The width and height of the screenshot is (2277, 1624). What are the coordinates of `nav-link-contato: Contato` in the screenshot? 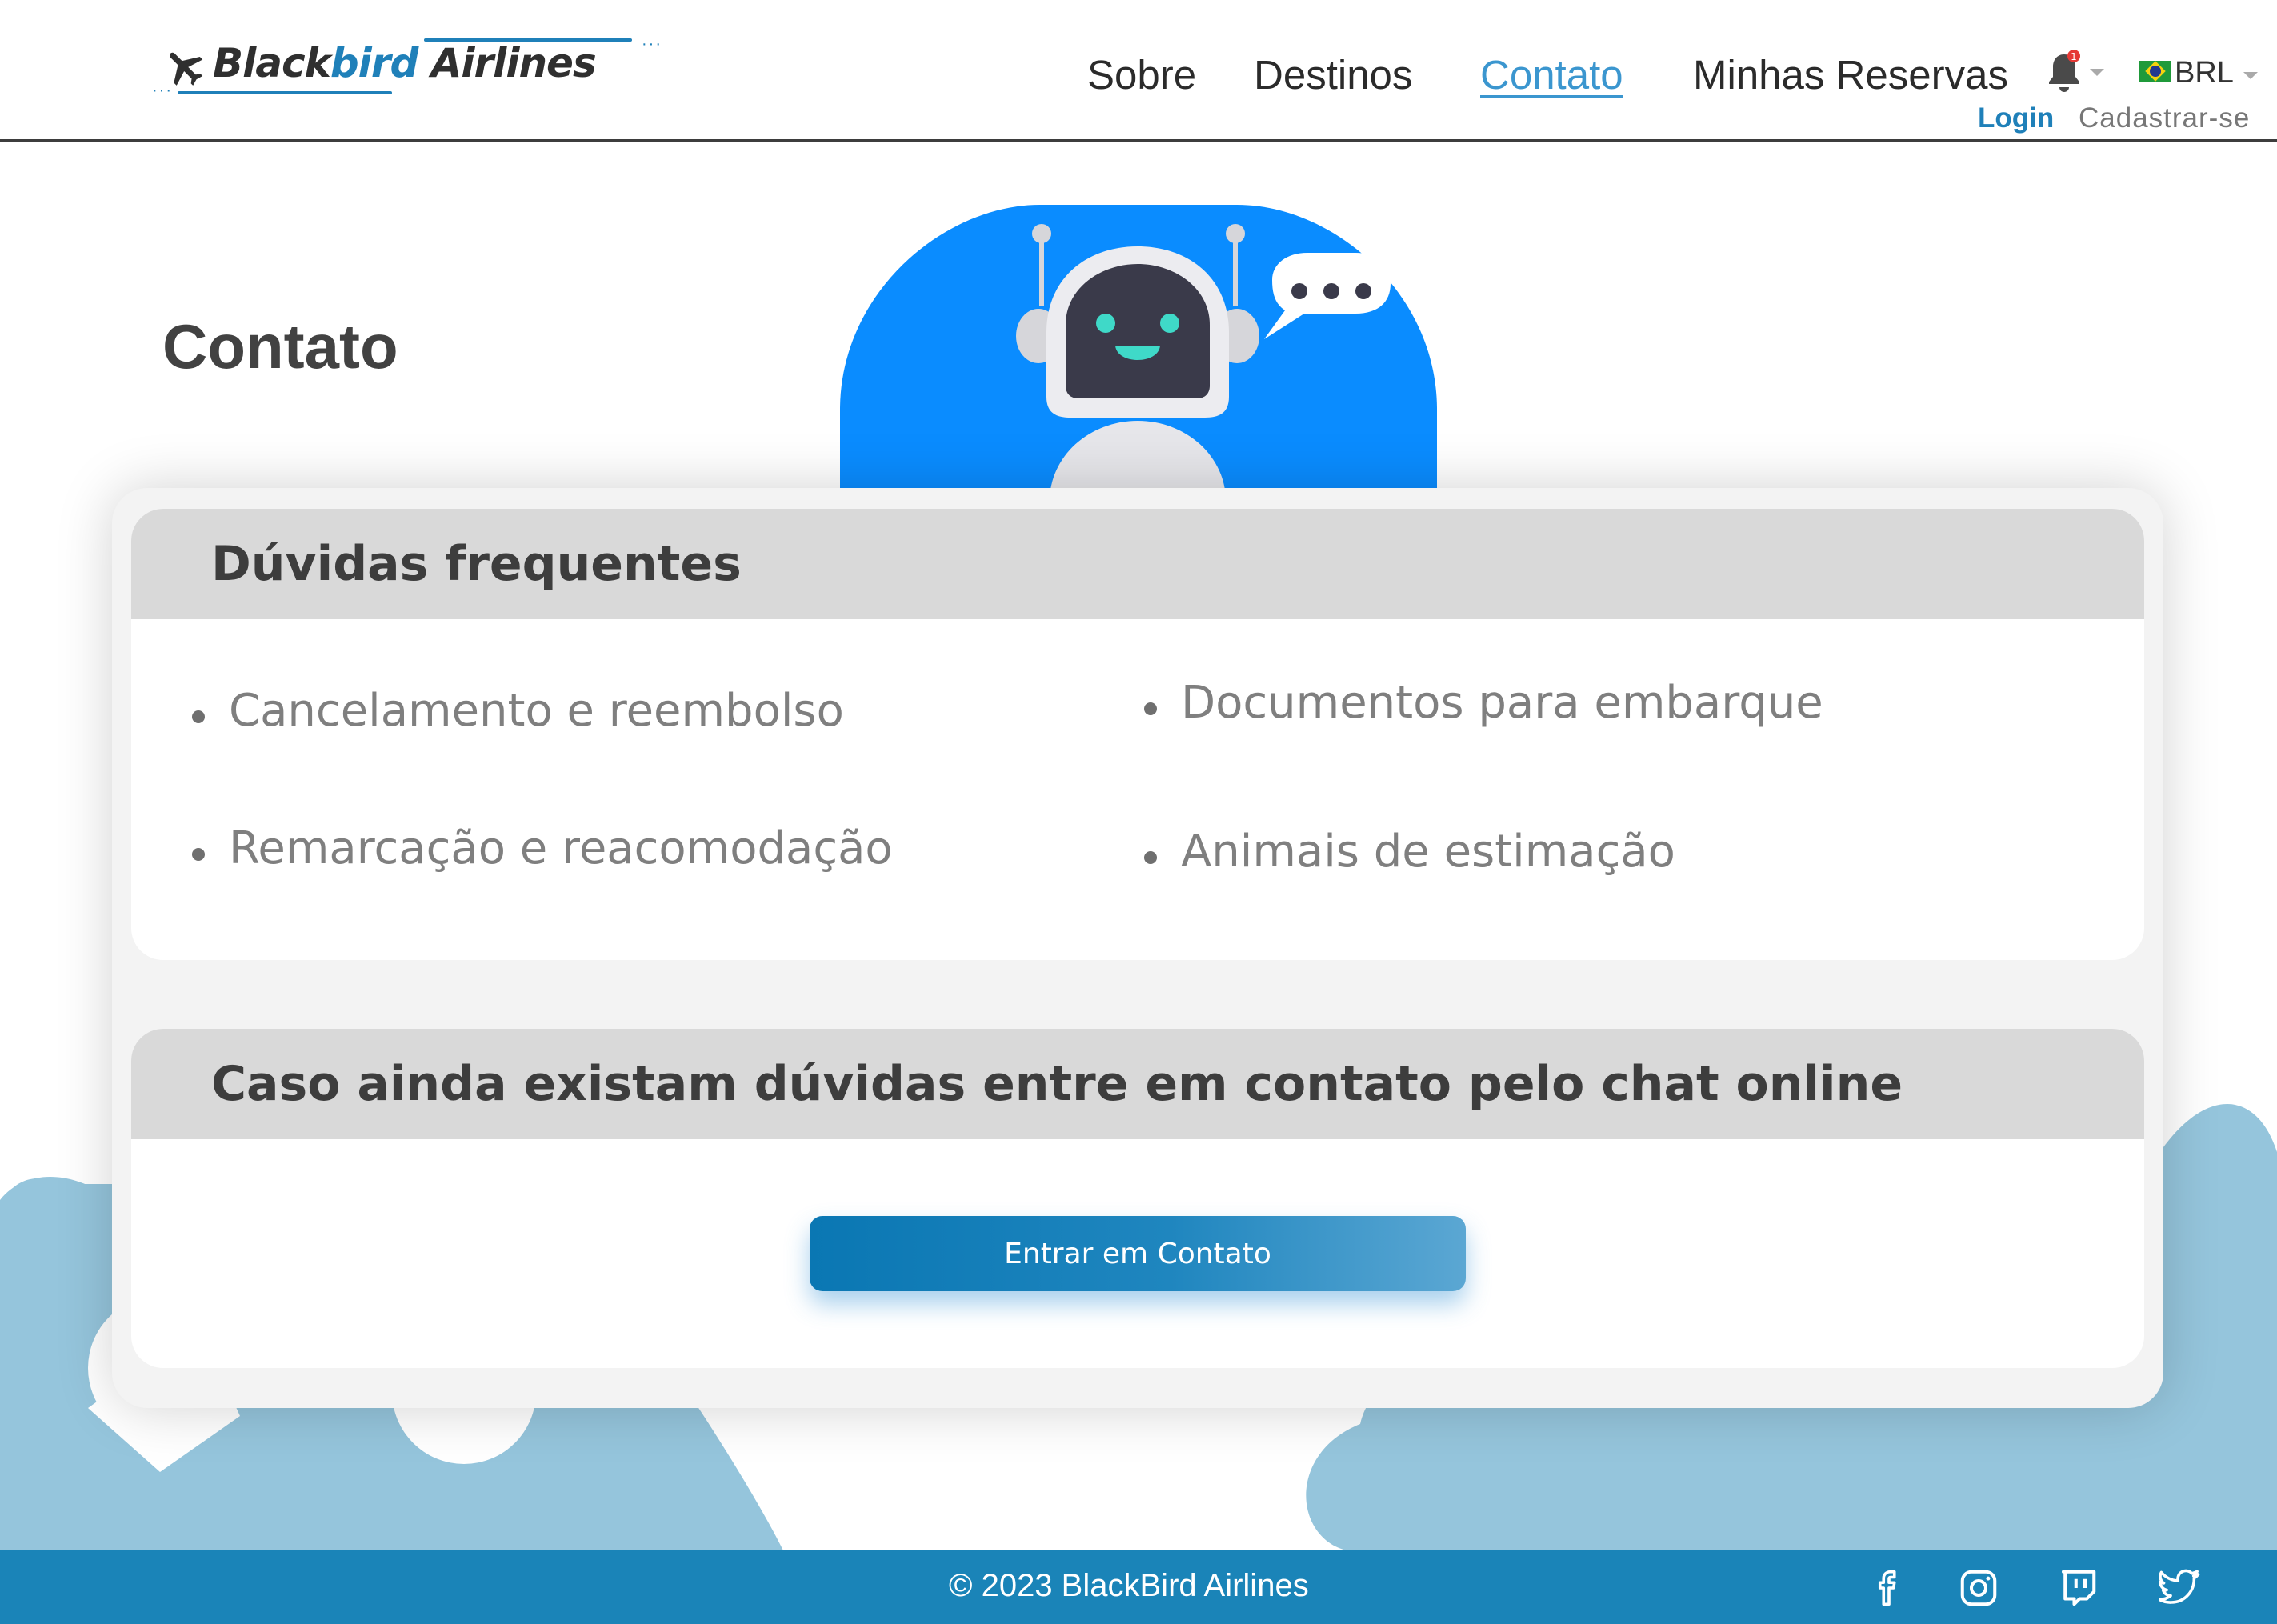 It's located at (1551, 74).